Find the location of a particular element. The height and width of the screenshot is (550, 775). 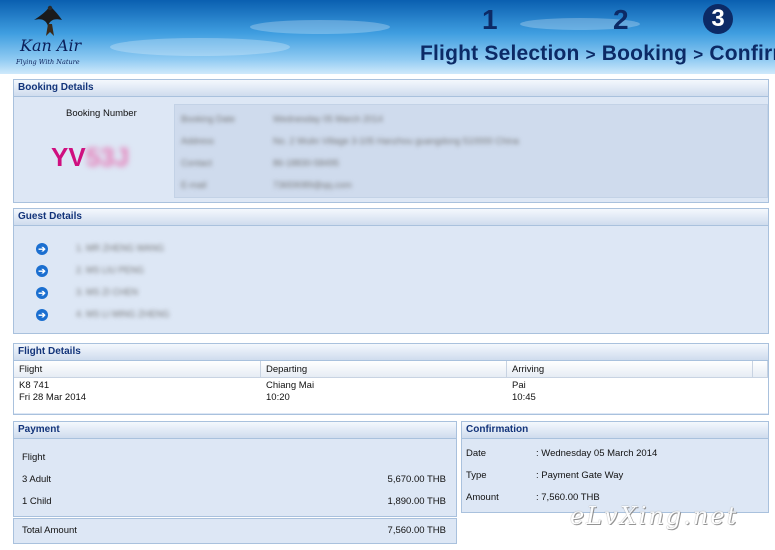

column-header-spacer is located at coordinates (760, 369).